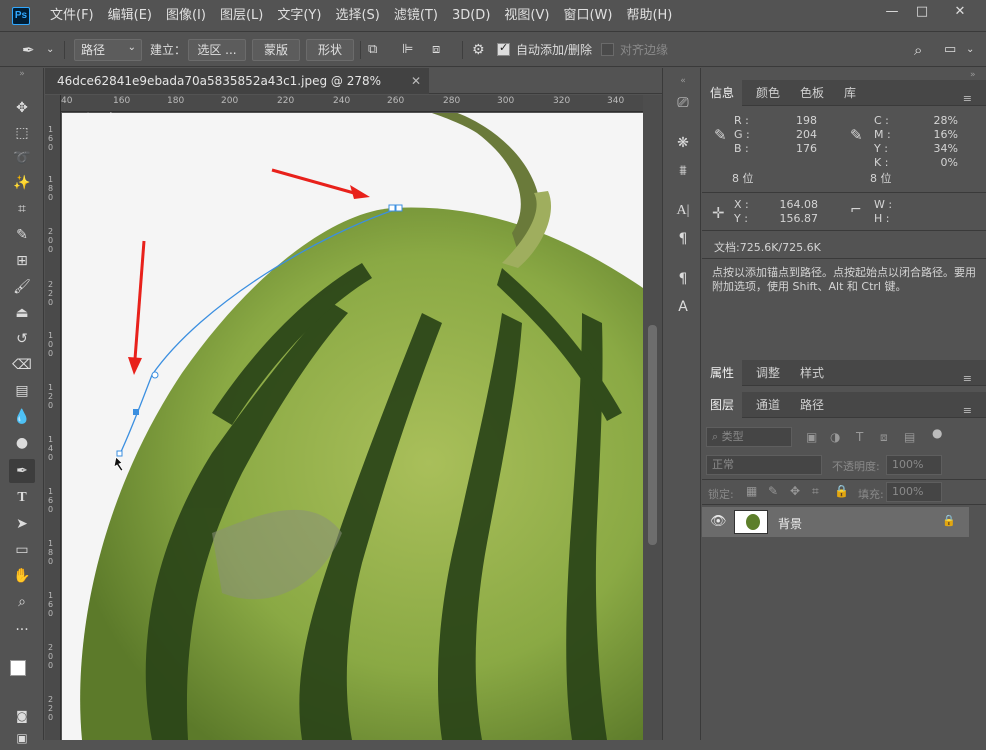 The width and height of the screenshot is (986, 750). What do you see at coordinates (970, 50) in the screenshot?
I see `workspace-chevron-down-icon: ⌄` at bounding box center [970, 50].